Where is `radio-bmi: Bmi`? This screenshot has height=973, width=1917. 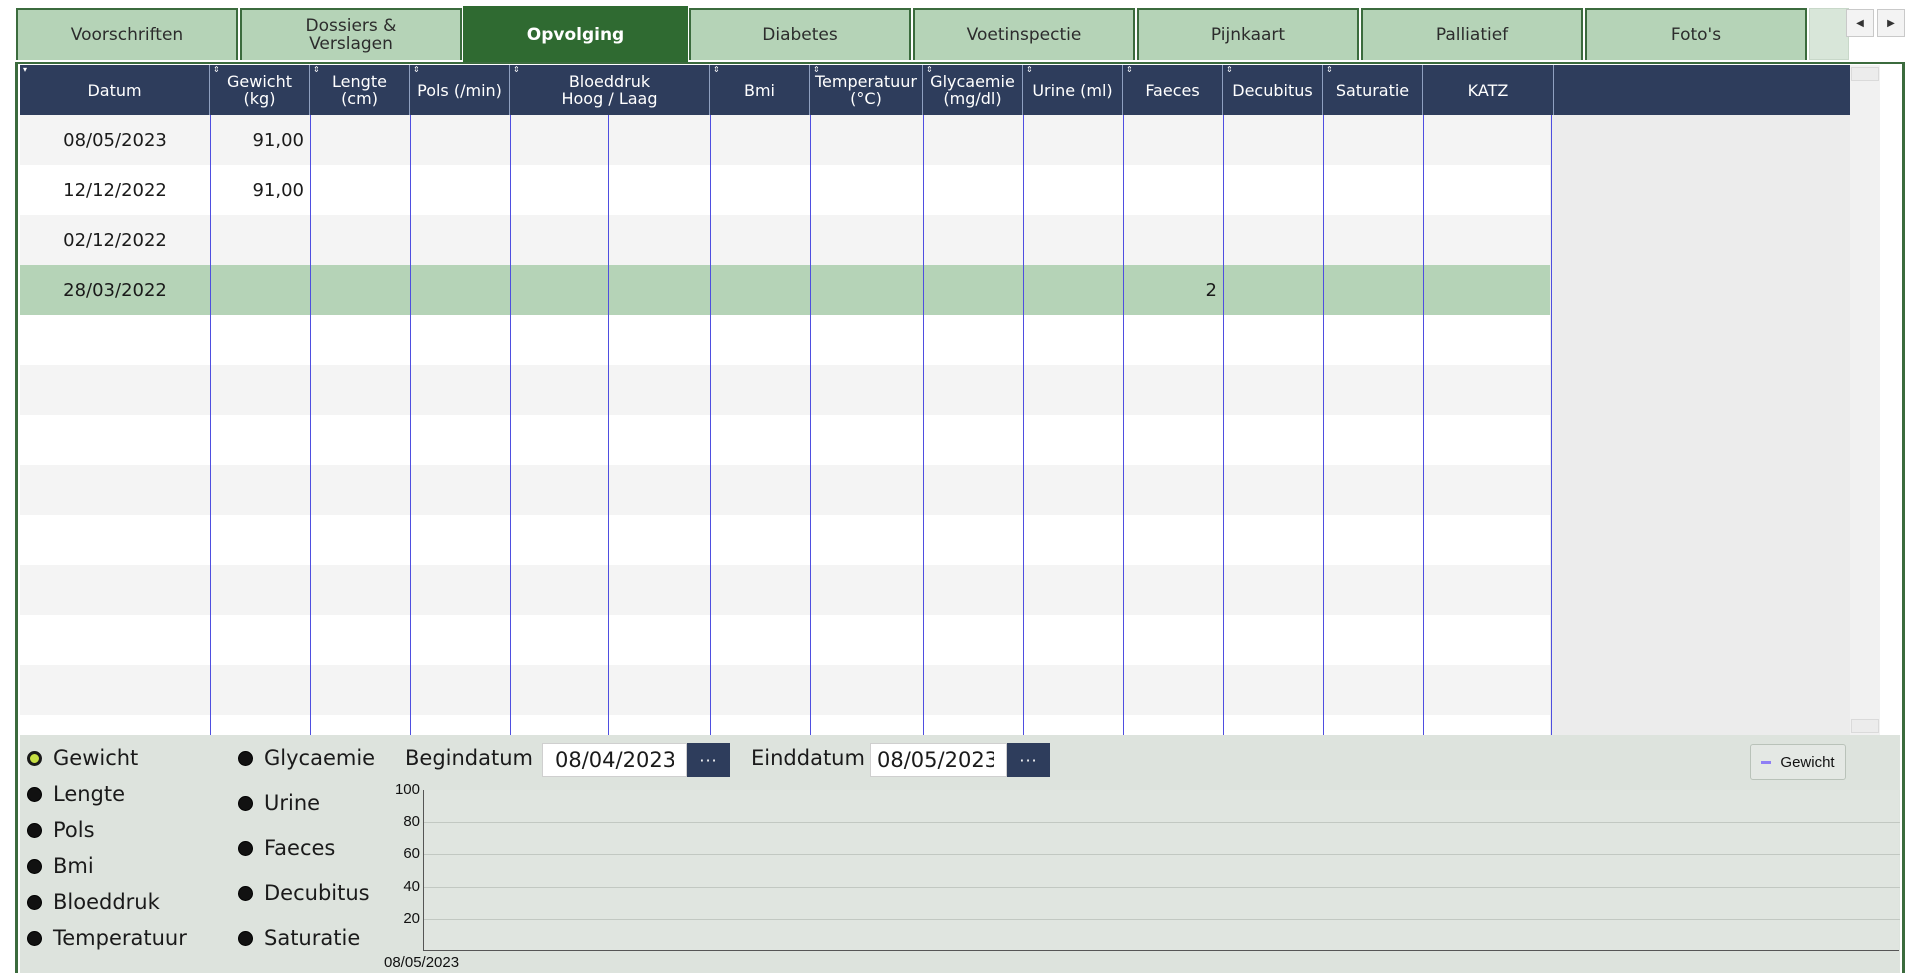
radio-bmi: Bmi is located at coordinates (60, 866).